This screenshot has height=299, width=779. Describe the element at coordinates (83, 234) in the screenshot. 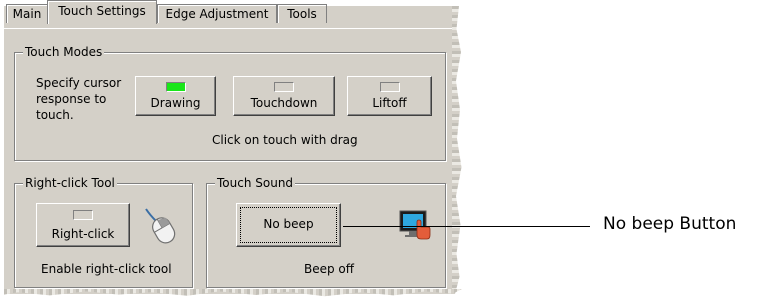

I see `right-click-label: Right-click` at that location.